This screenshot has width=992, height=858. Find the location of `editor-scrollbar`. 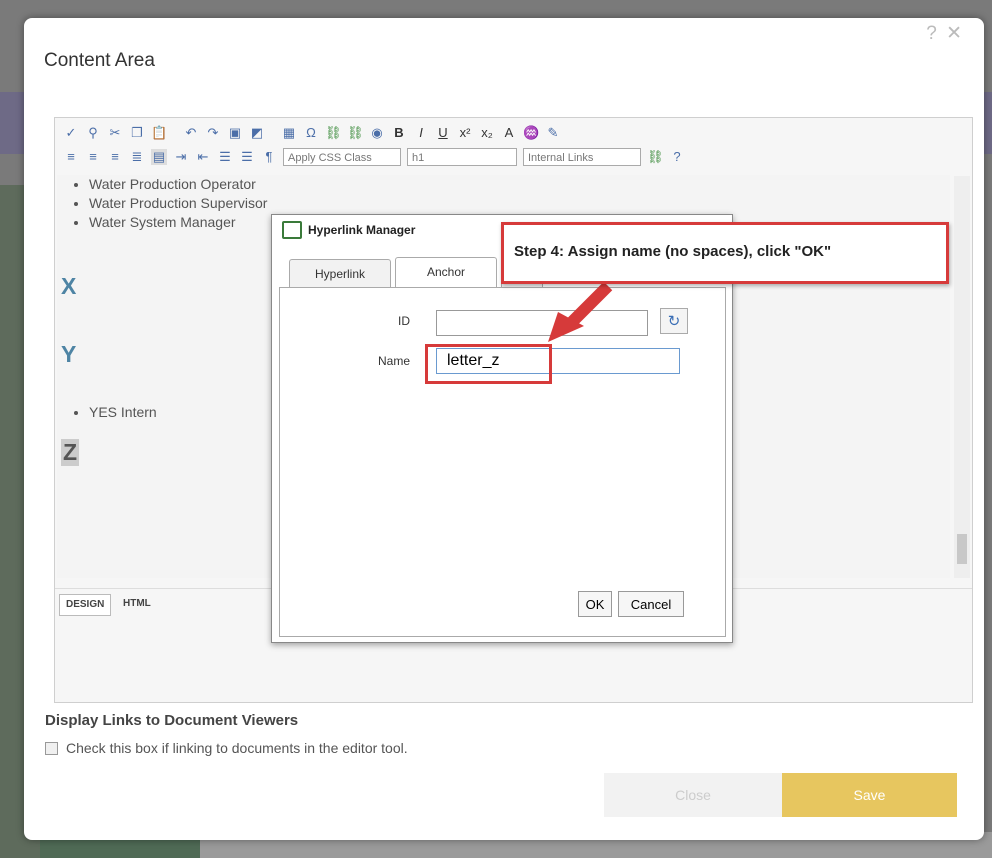

editor-scrollbar is located at coordinates (962, 377).